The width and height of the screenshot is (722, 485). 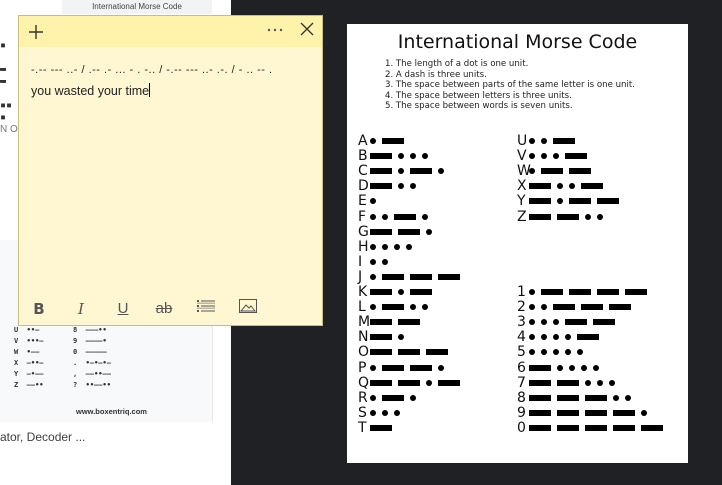 What do you see at coordinates (364, 382) in the screenshot?
I see `morse-character: Q` at bounding box center [364, 382].